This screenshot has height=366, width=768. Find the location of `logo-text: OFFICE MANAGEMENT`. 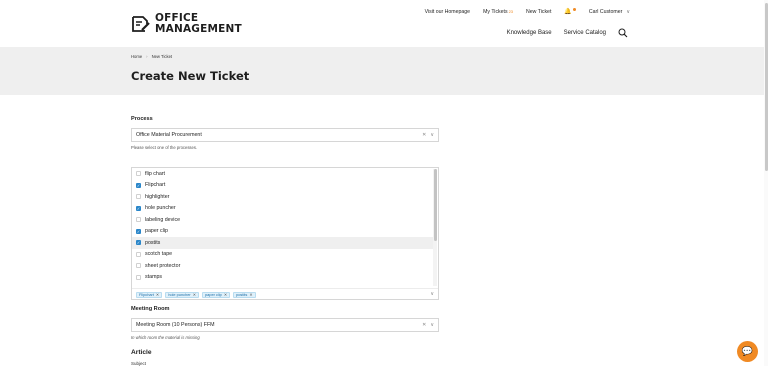

logo-text: OFFICE MANAGEMENT is located at coordinates (198, 24).